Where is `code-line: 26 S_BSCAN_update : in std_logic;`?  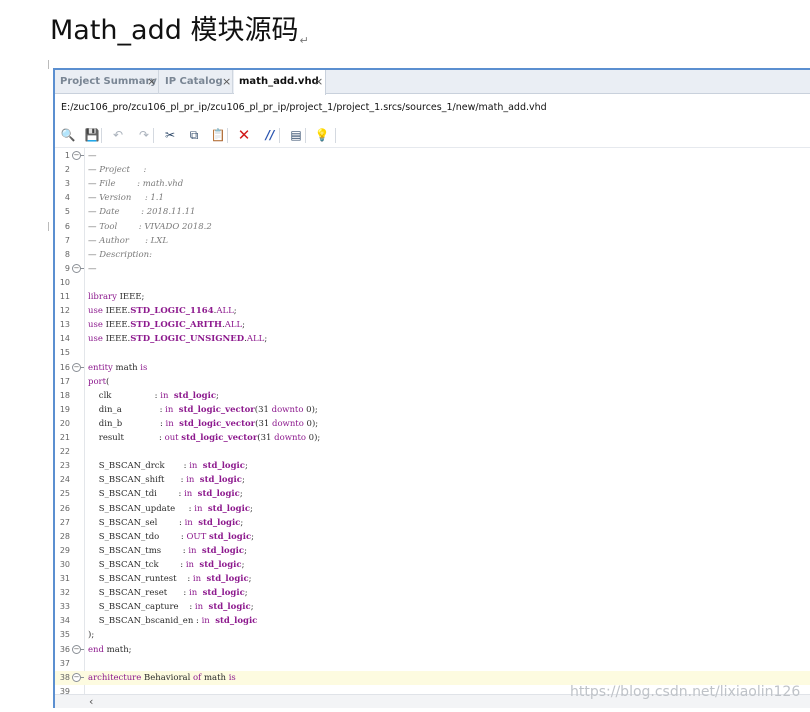
code-line: 26 S_BSCAN_update : in std_logic; is located at coordinates (432, 509).